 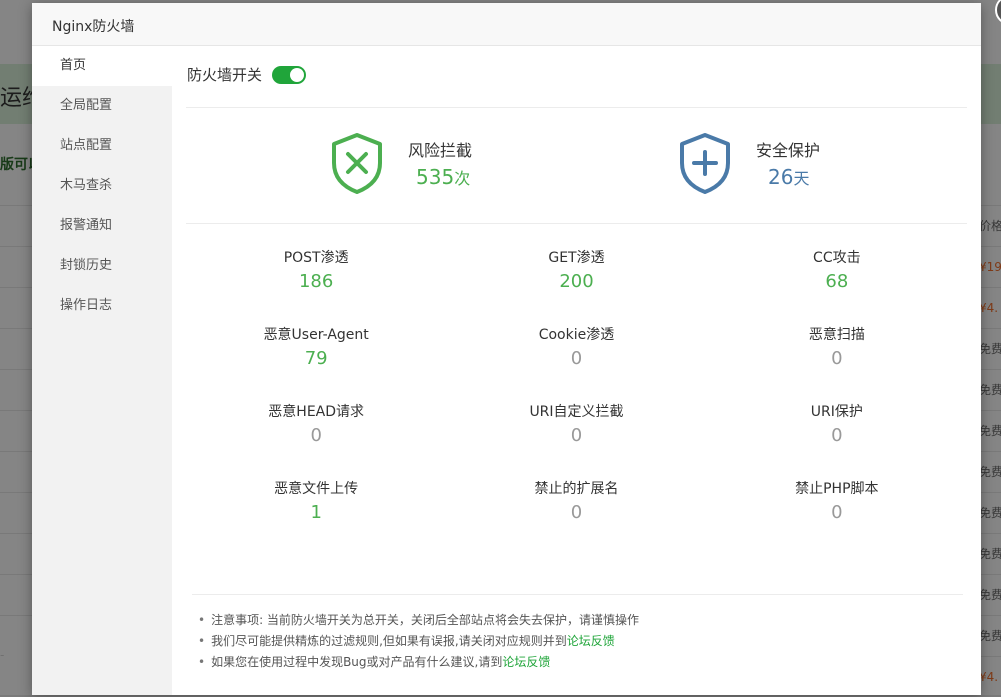 I want to click on stat-label: 恶意HEAD请求, so click(x=316, y=412).